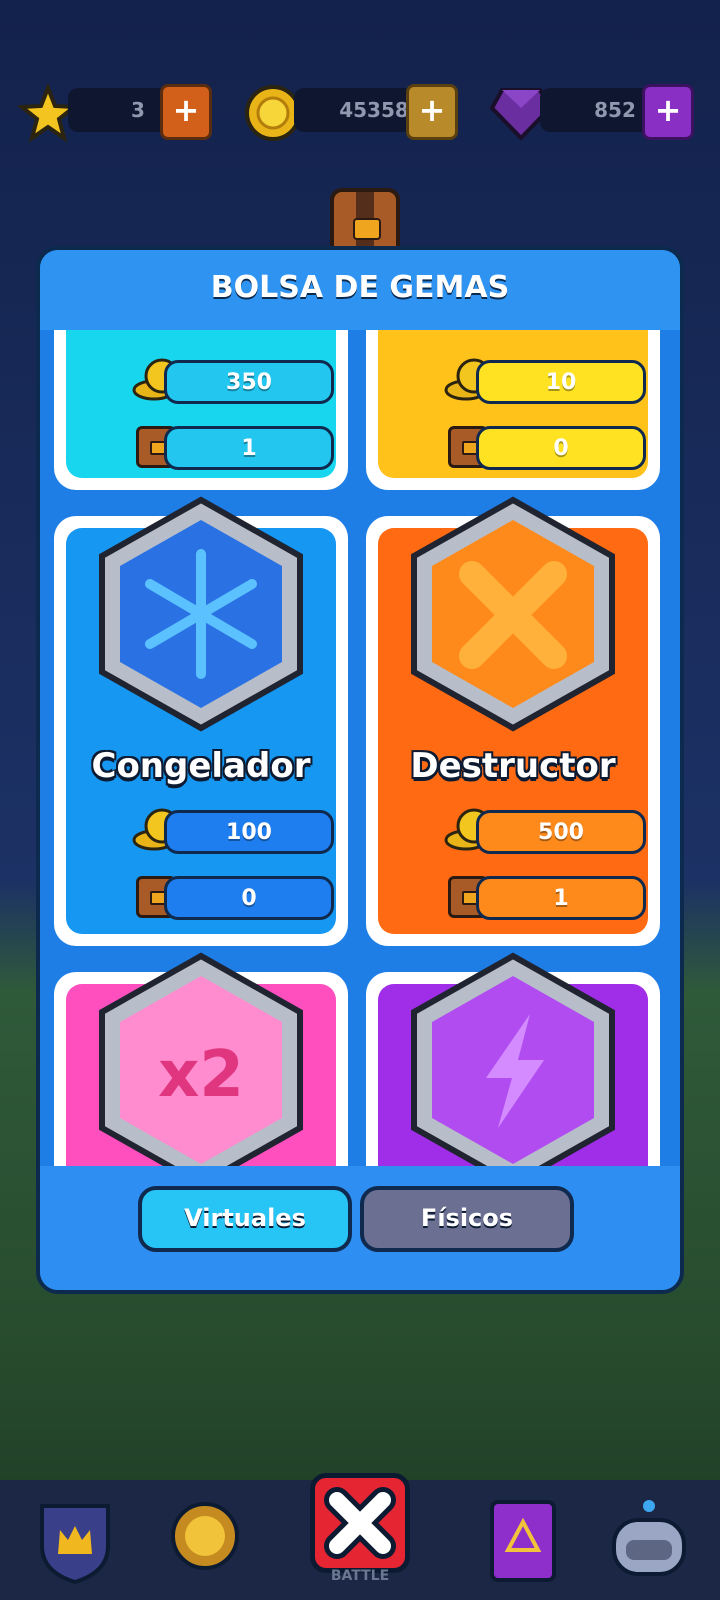 This screenshot has width=720, height=1600. What do you see at coordinates (140, 112) in the screenshot?
I see `stars-counter: 3 +` at bounding box center [140, 112].